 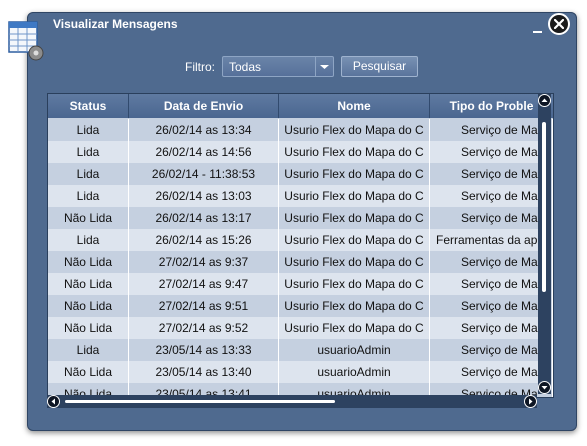 I want to click on chevron-left-icon, so click(x=53, y=401).